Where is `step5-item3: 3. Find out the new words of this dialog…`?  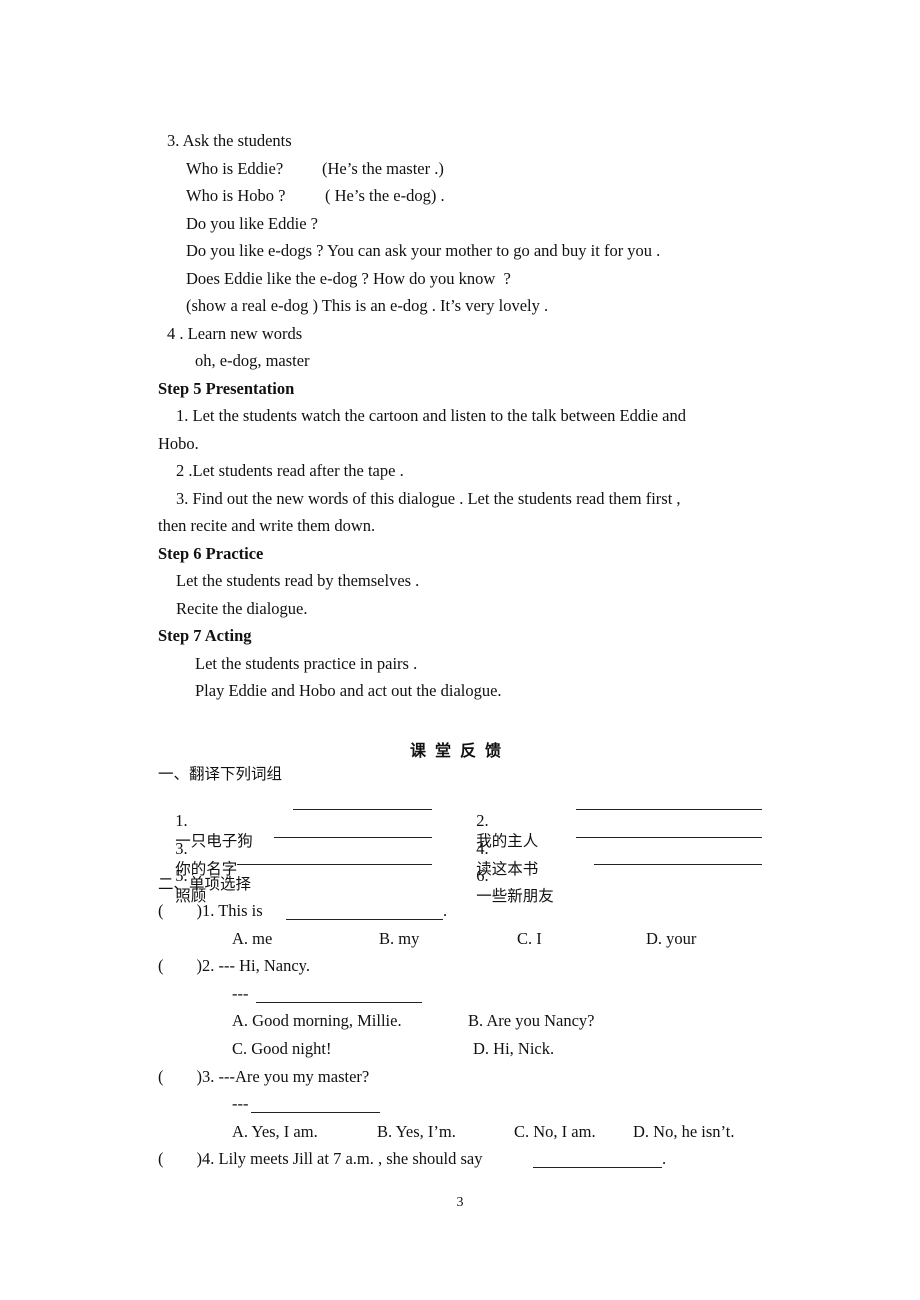
step5-item3: 3. Find out the new words of this dialog… is located at coordinates (428, 498).